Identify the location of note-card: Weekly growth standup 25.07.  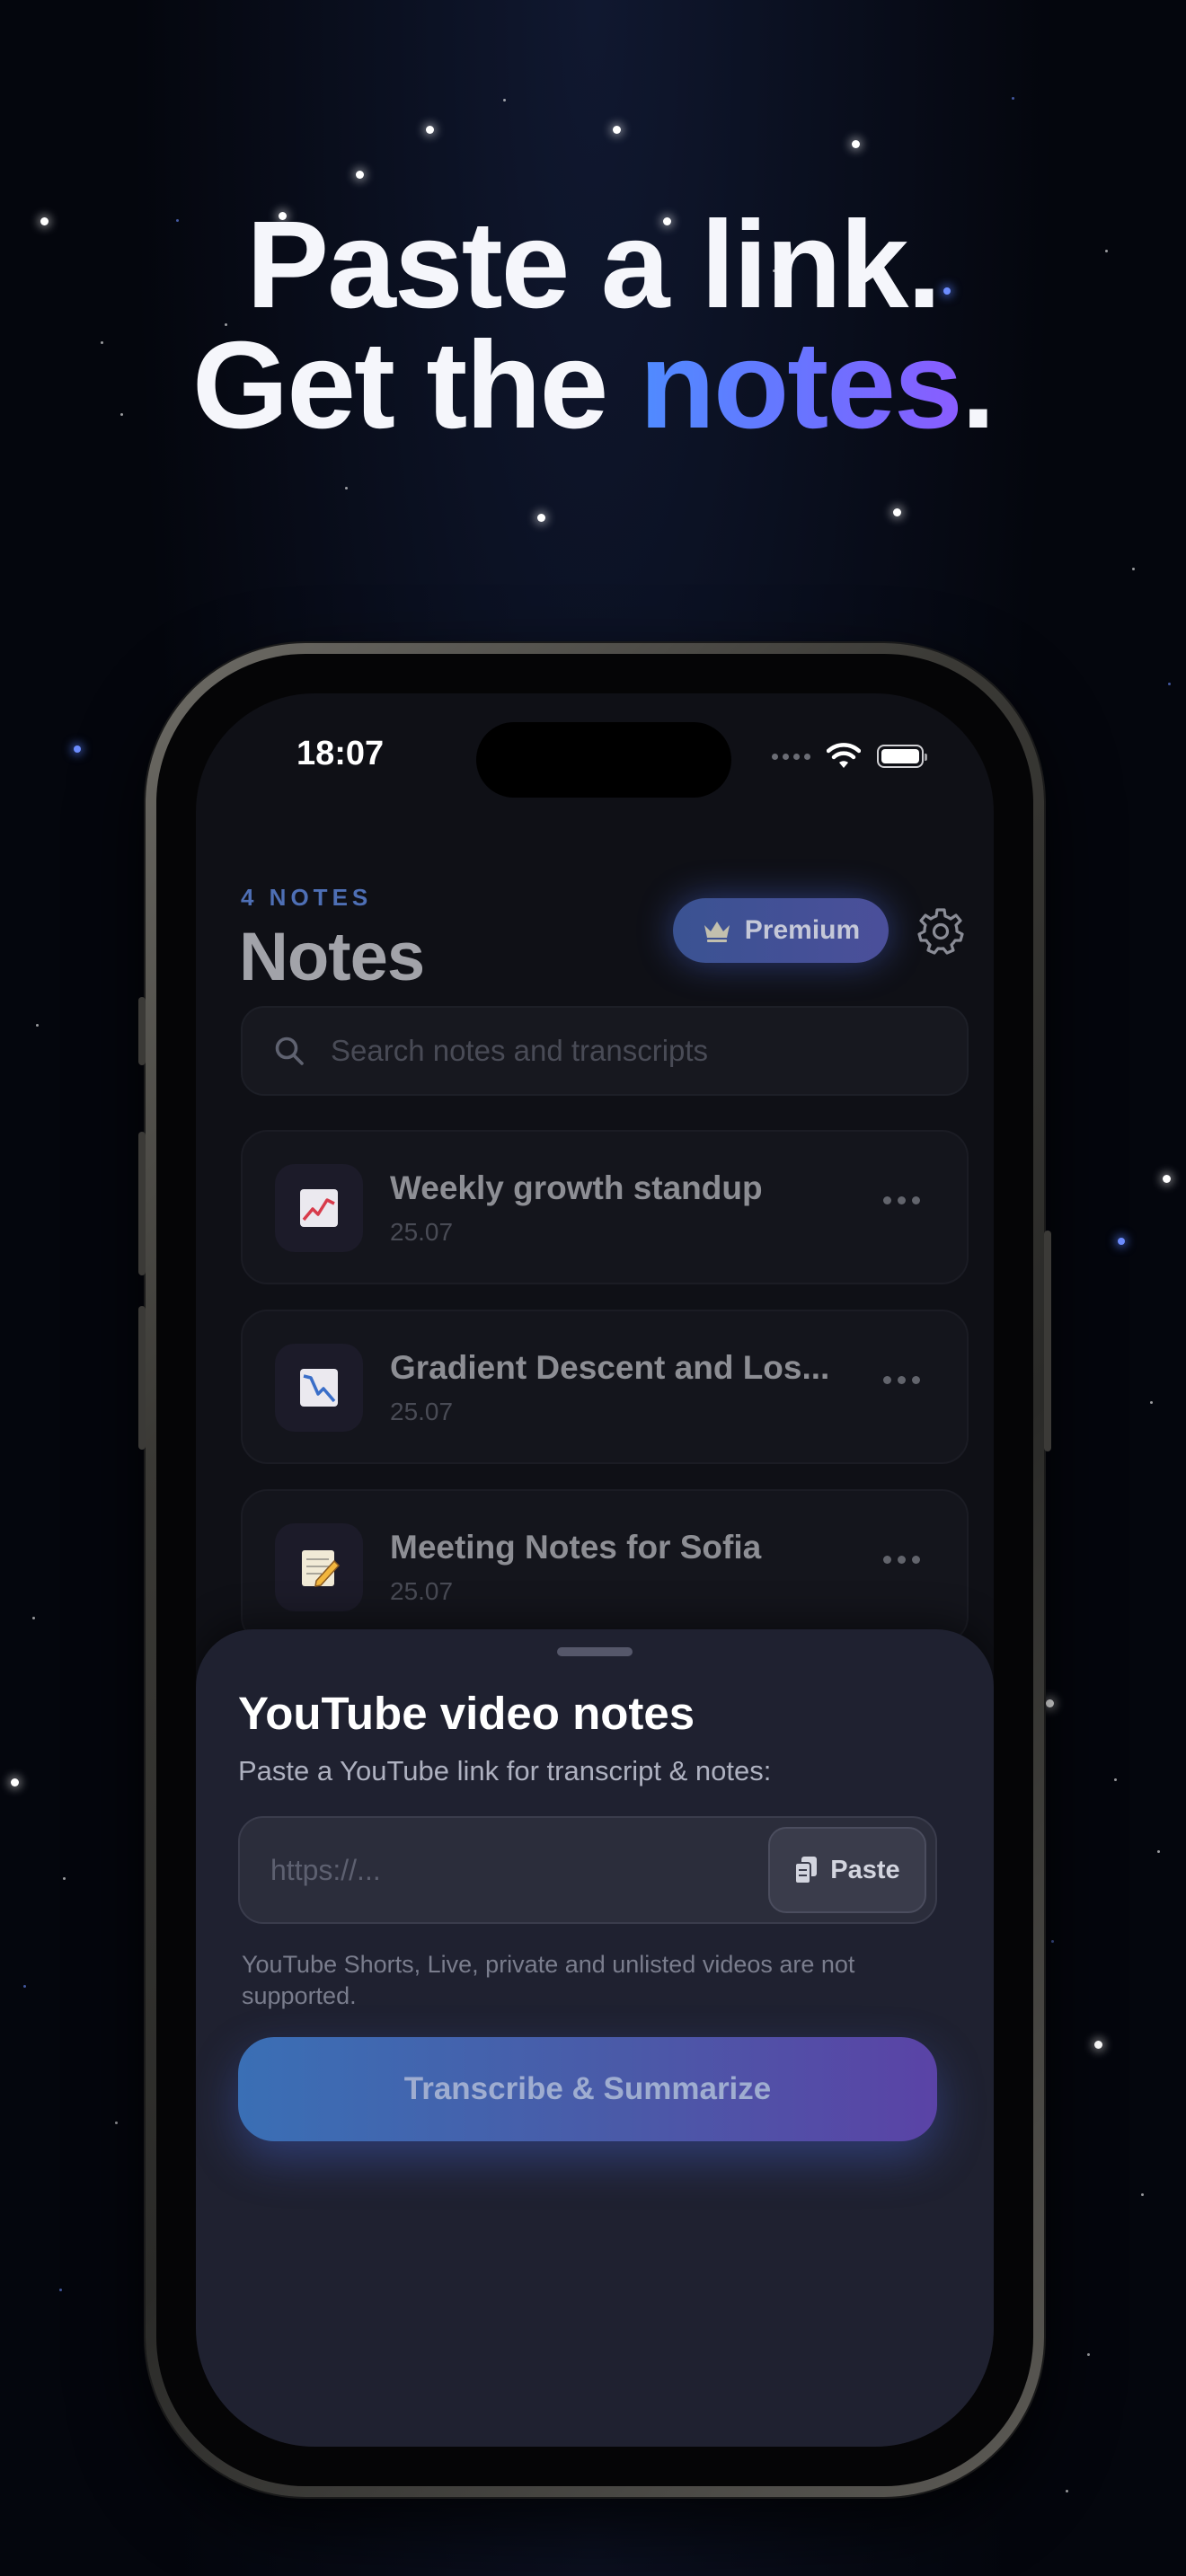
(605, 1207).